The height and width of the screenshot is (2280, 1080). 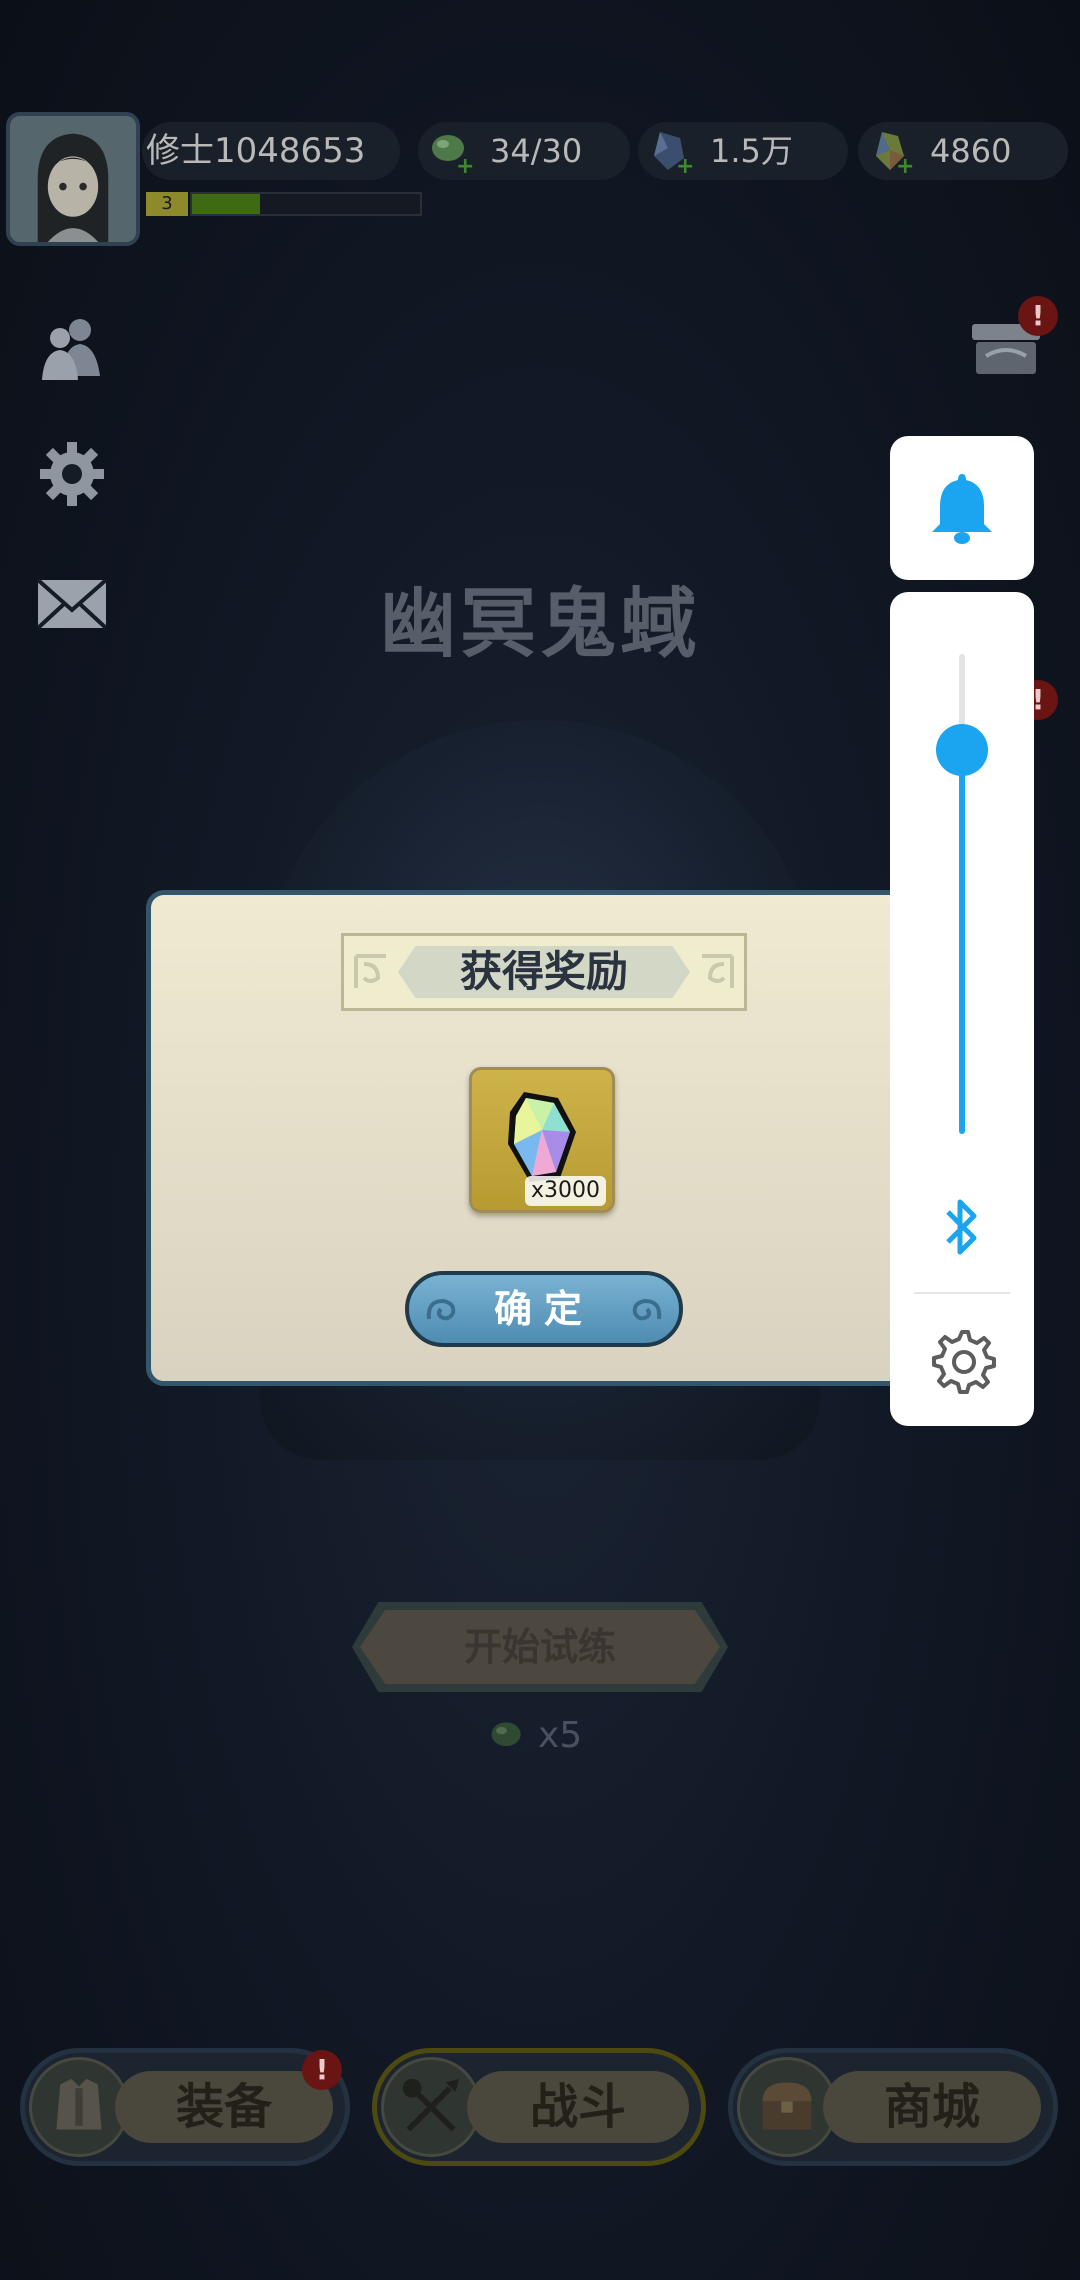 I want to click on armor-icon-frame, so click(x=79, y=2107).